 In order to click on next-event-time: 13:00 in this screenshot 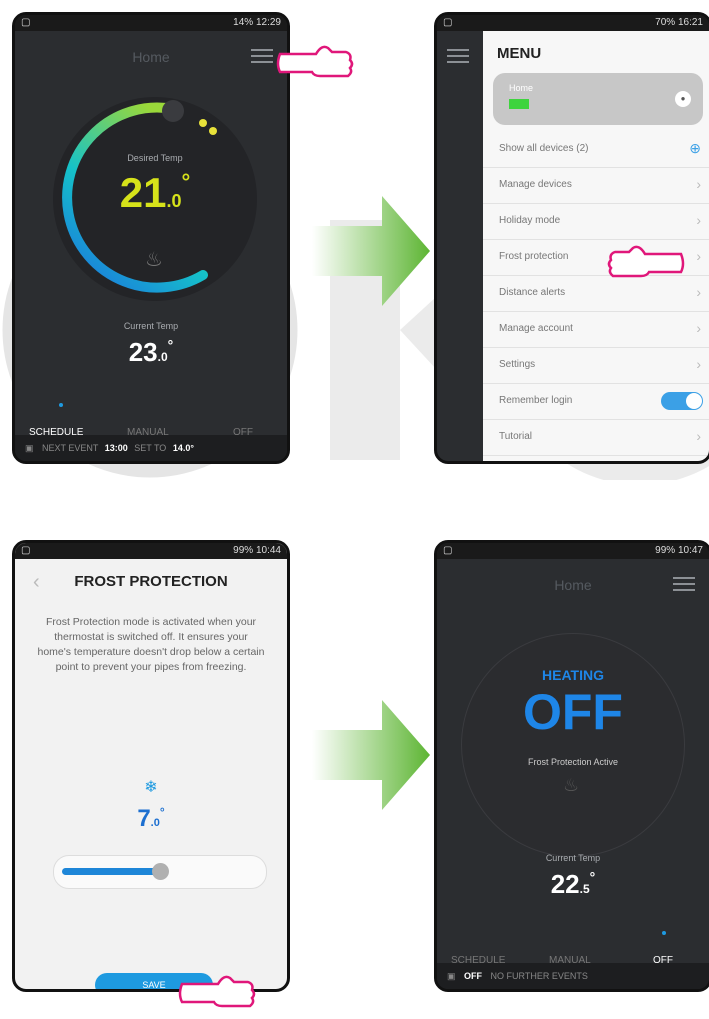, I will do `click(116, 448)`.